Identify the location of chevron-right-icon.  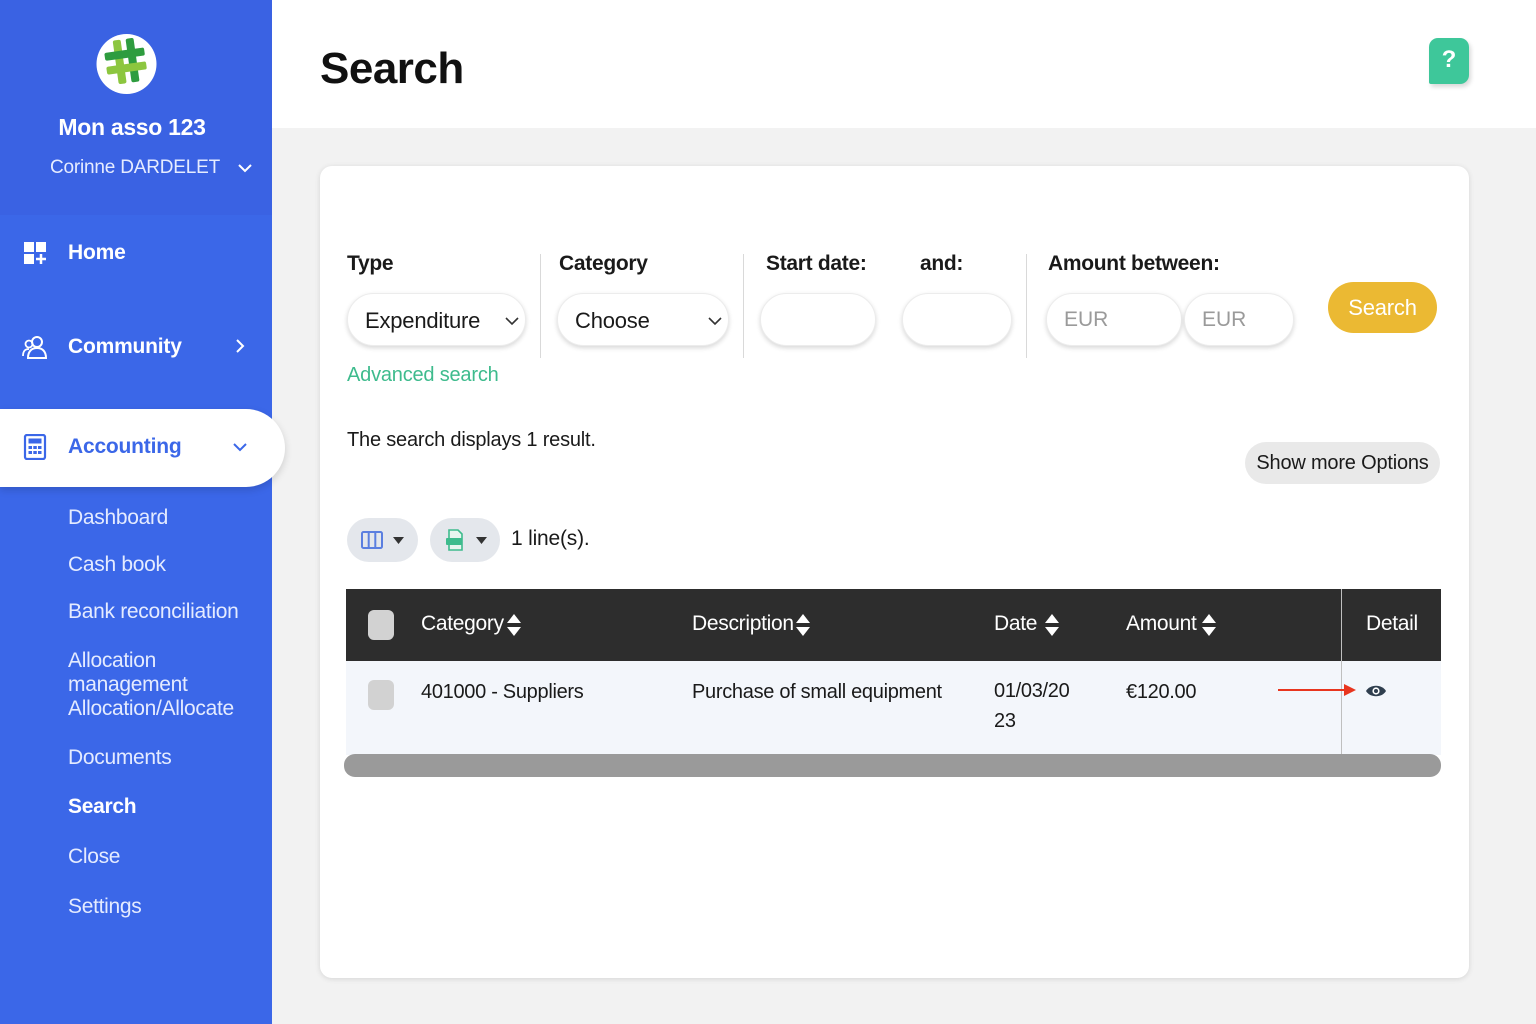
(240, 346).